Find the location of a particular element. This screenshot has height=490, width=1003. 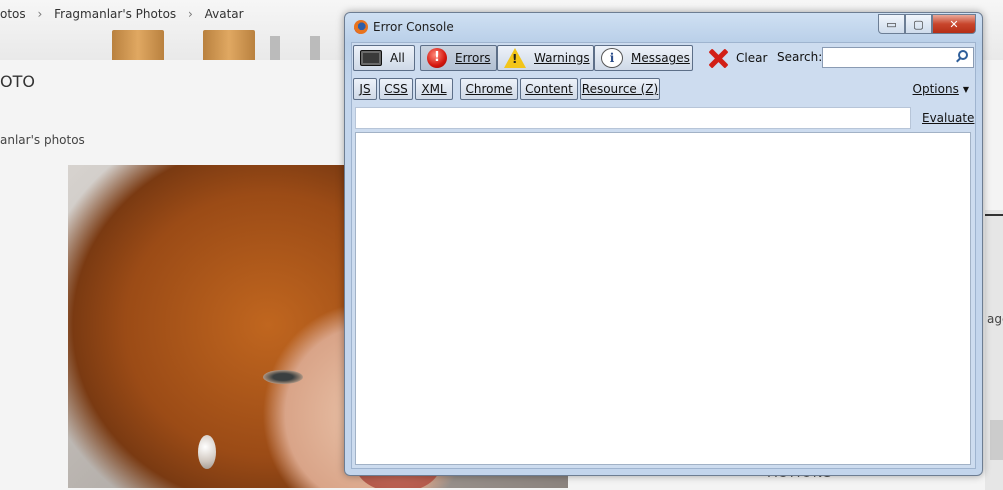

warnings-button: ! Warnings is located at coordinates (545, 58).